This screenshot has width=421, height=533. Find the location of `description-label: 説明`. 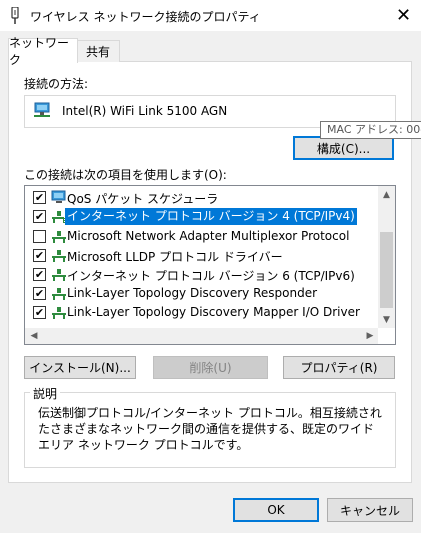

description-label: 説明 is located at coordinates (45, 393).